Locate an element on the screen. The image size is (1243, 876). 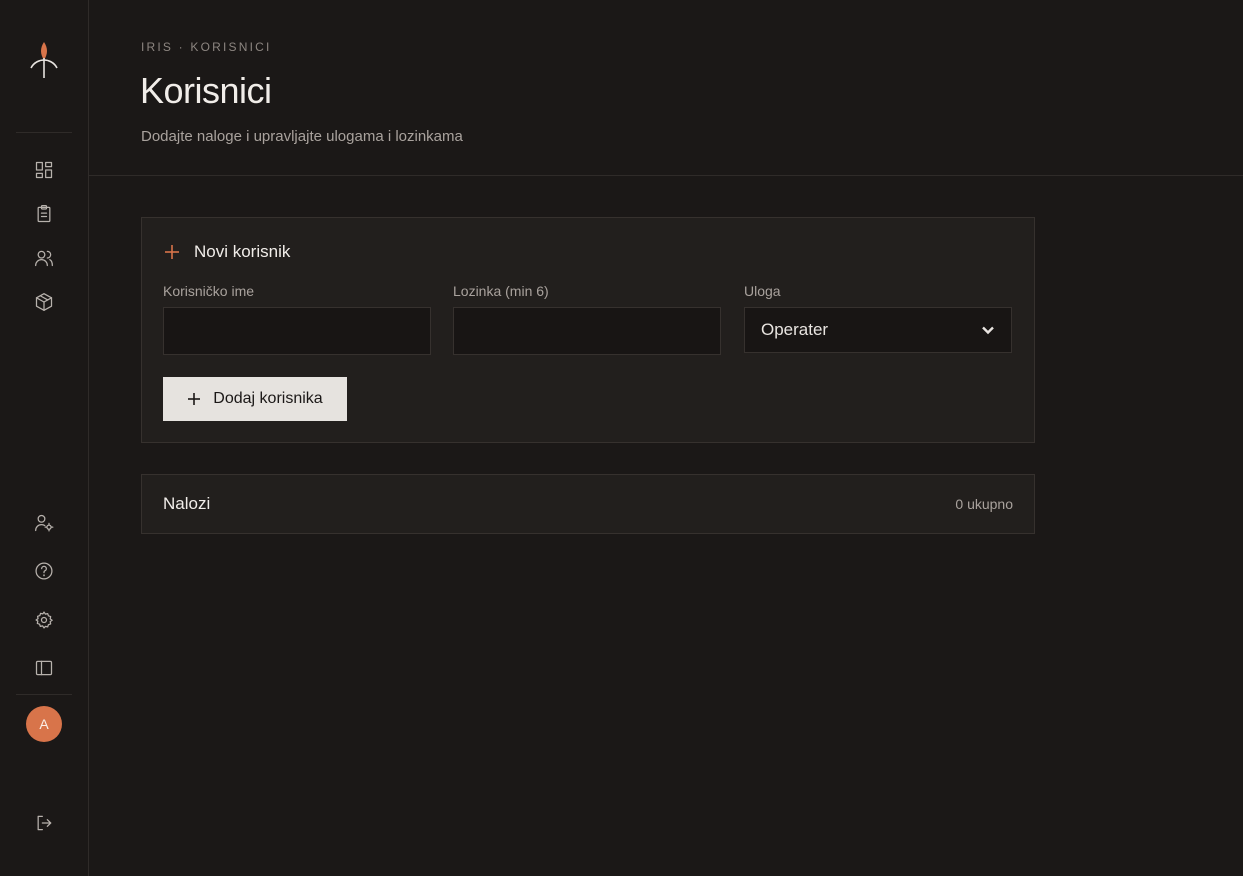
chevron-down-icon is located at coordinates (988, 330).